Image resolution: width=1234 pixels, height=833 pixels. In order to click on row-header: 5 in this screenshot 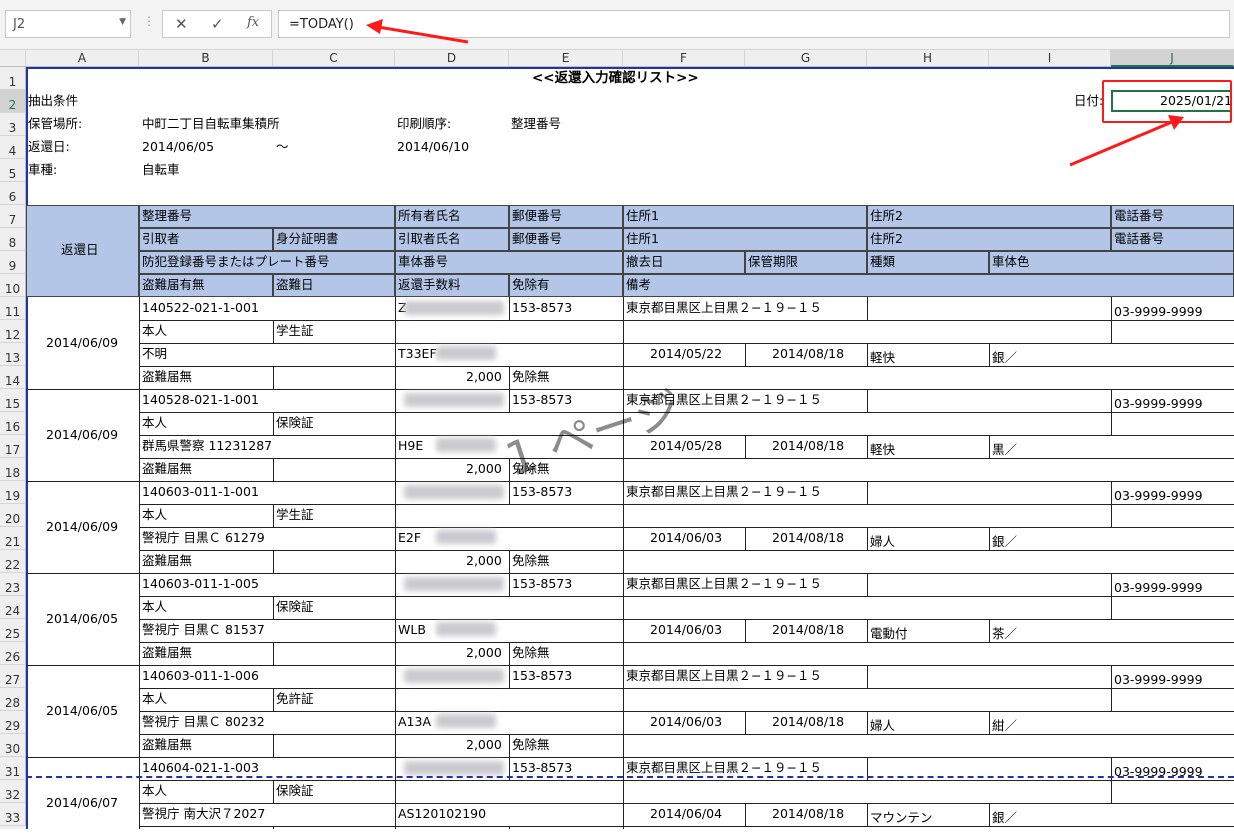, I will do `click(13, 170)`.